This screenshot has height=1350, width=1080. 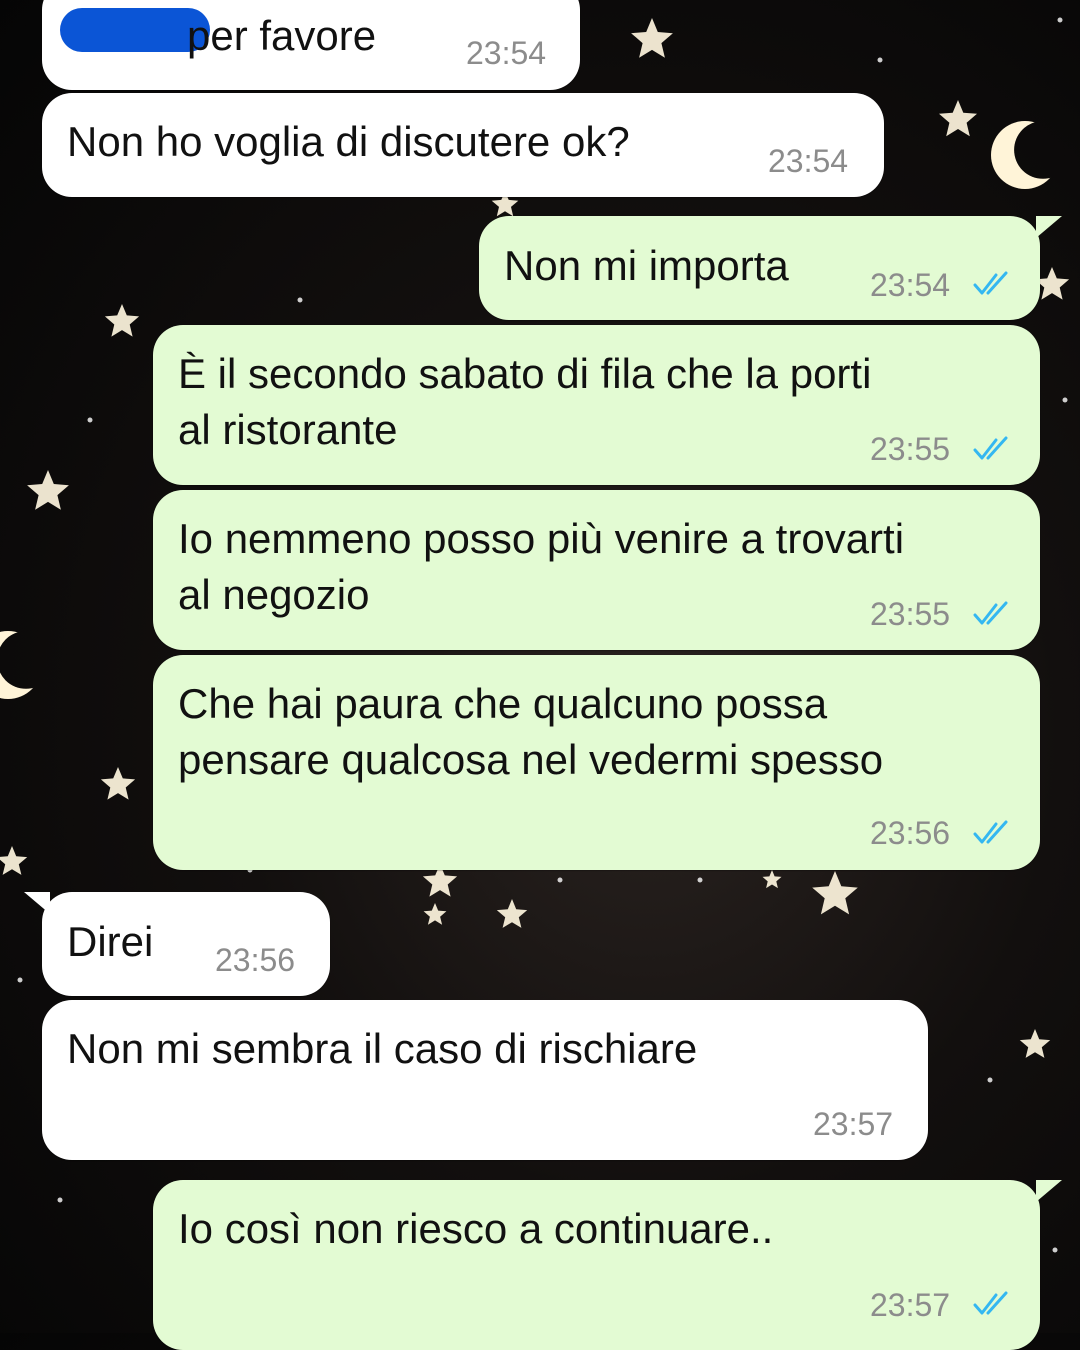 I want to click on message-text-line: al negozio, so click(x=274, y=594).